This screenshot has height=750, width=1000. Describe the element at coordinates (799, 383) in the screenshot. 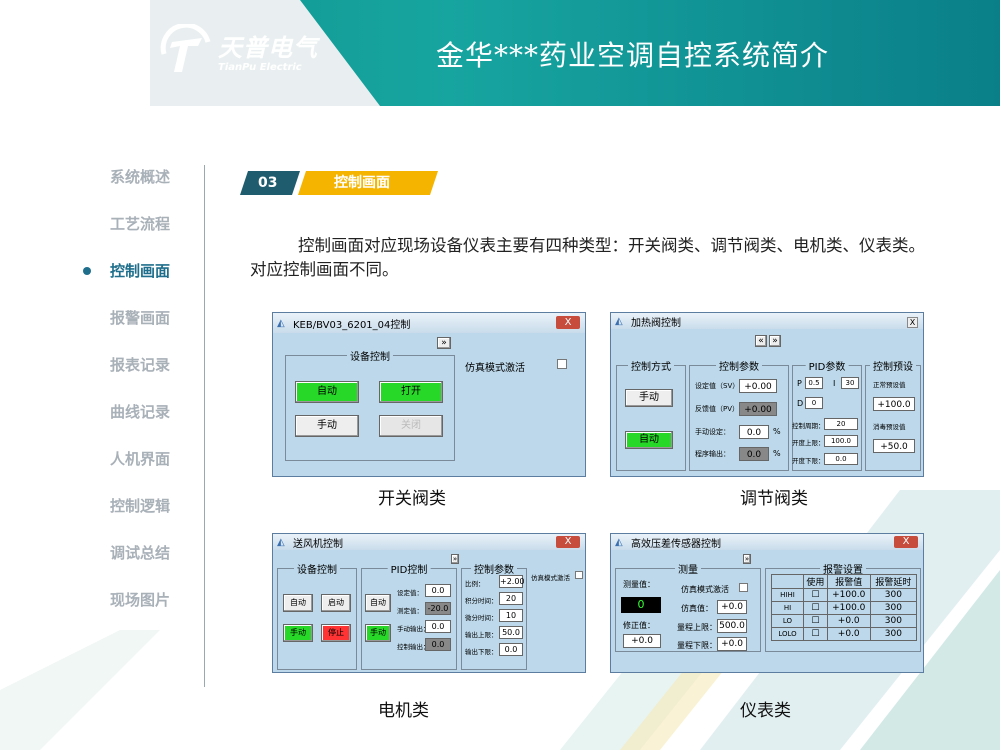

I see `p-label: P` at that location.